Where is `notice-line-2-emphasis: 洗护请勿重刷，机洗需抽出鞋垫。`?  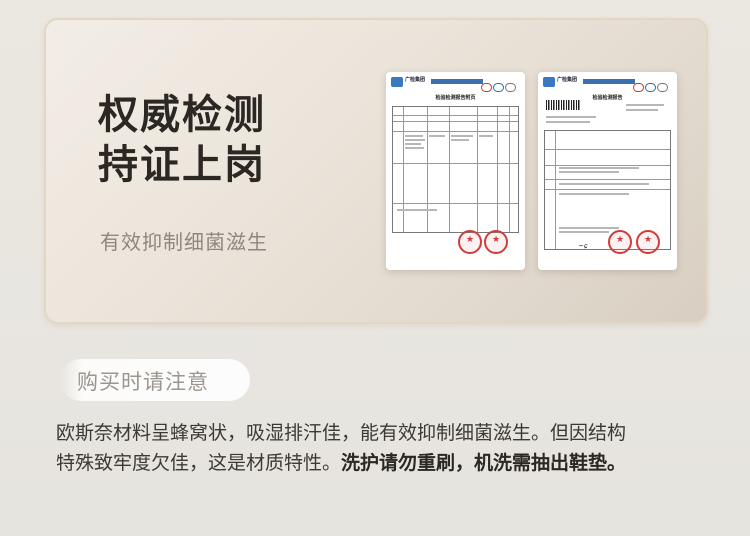 notice-line-2-emphasis: 洗护请勿重刷，机洗需抽出鞋垫。 is located at coordinates (484, 463).